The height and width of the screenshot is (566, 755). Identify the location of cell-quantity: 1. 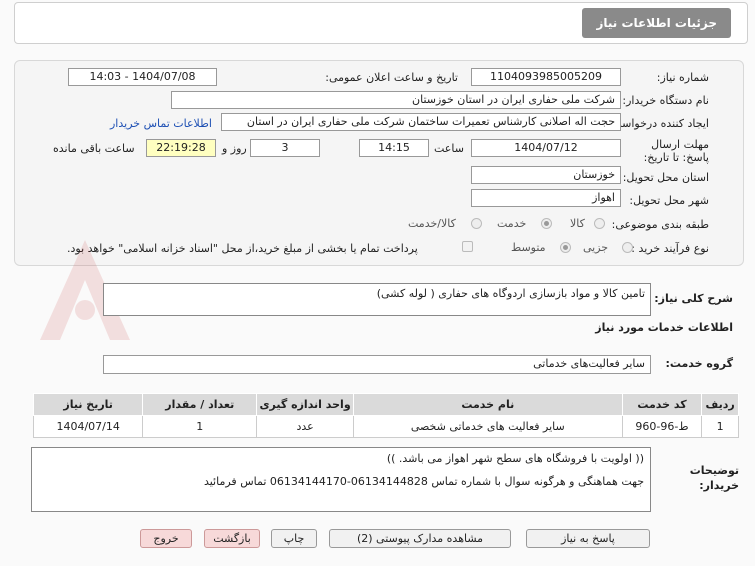
(200, 426).